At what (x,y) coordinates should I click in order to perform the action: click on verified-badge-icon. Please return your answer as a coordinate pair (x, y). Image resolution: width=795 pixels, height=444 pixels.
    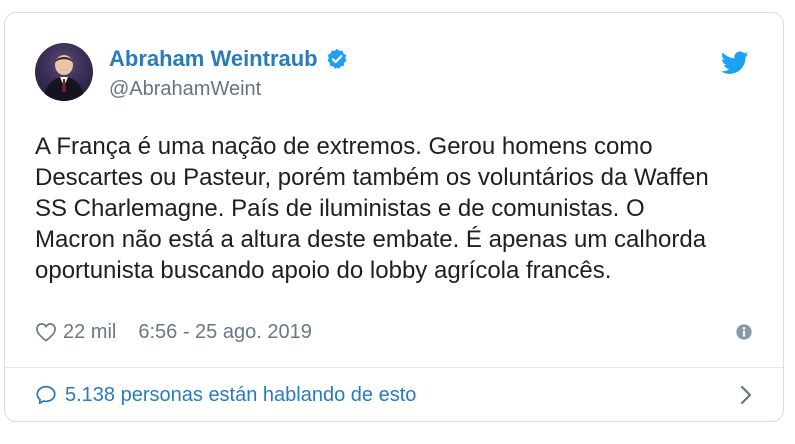
    Looking at the image, I should click on (337, 58).